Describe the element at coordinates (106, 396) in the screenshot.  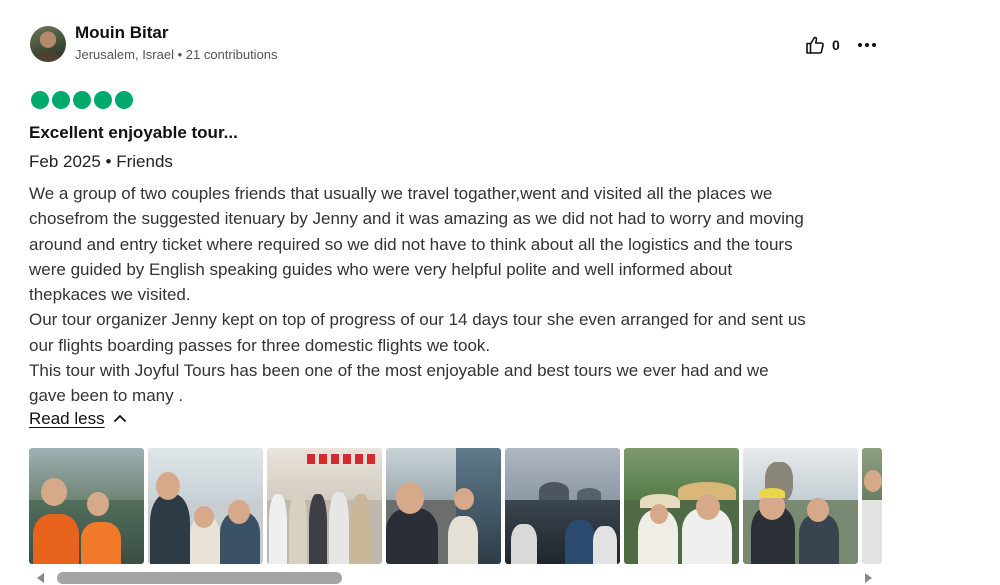
I see `review-body-line: gave been to many .` at that location.